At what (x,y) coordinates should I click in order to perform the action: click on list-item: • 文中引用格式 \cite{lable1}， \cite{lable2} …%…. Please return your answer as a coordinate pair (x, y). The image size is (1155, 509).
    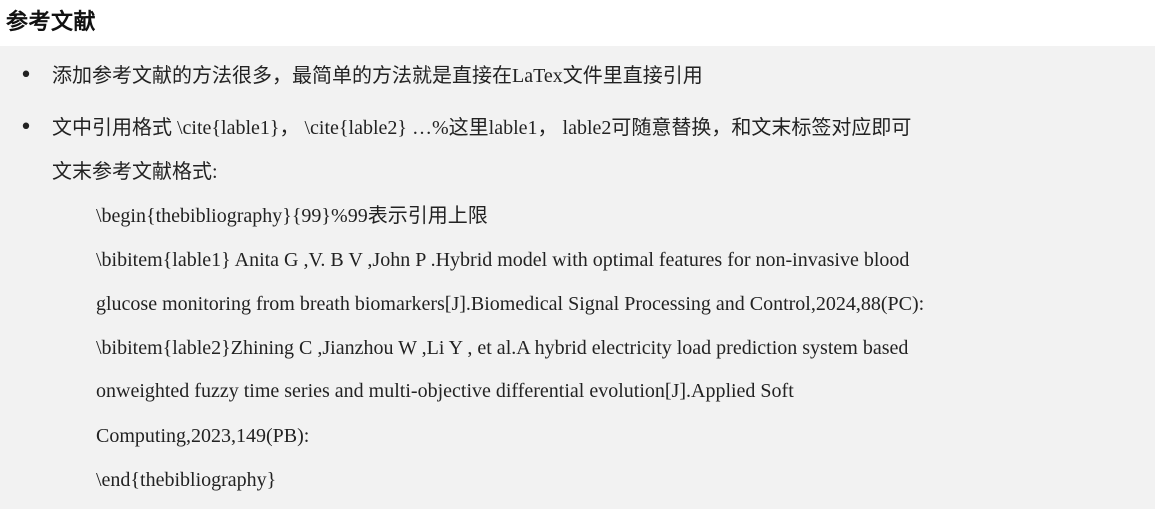
    Looking at the image, I should click on (456, 128).